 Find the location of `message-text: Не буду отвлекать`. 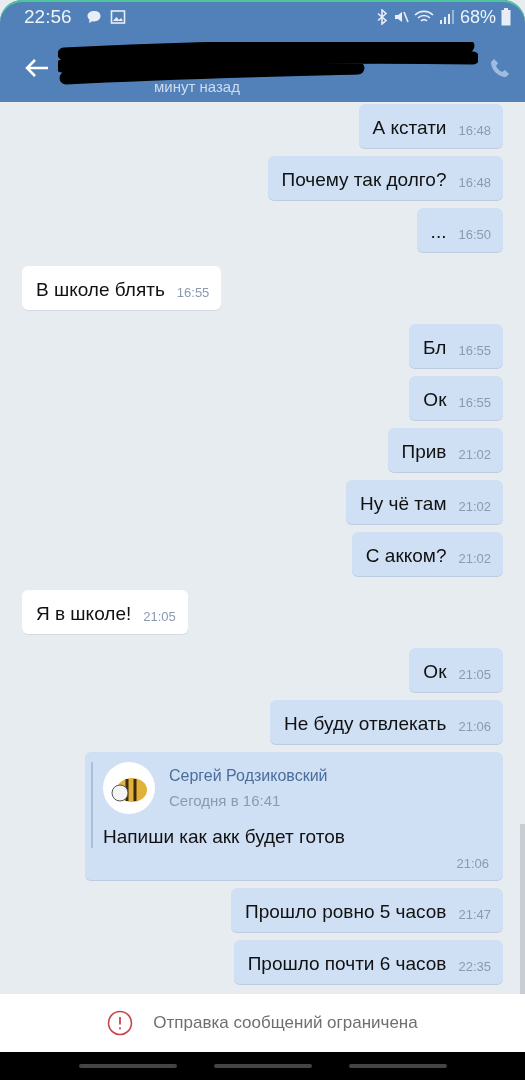

message-text: Не буду отвлекать is located at coordinates (365, 724).